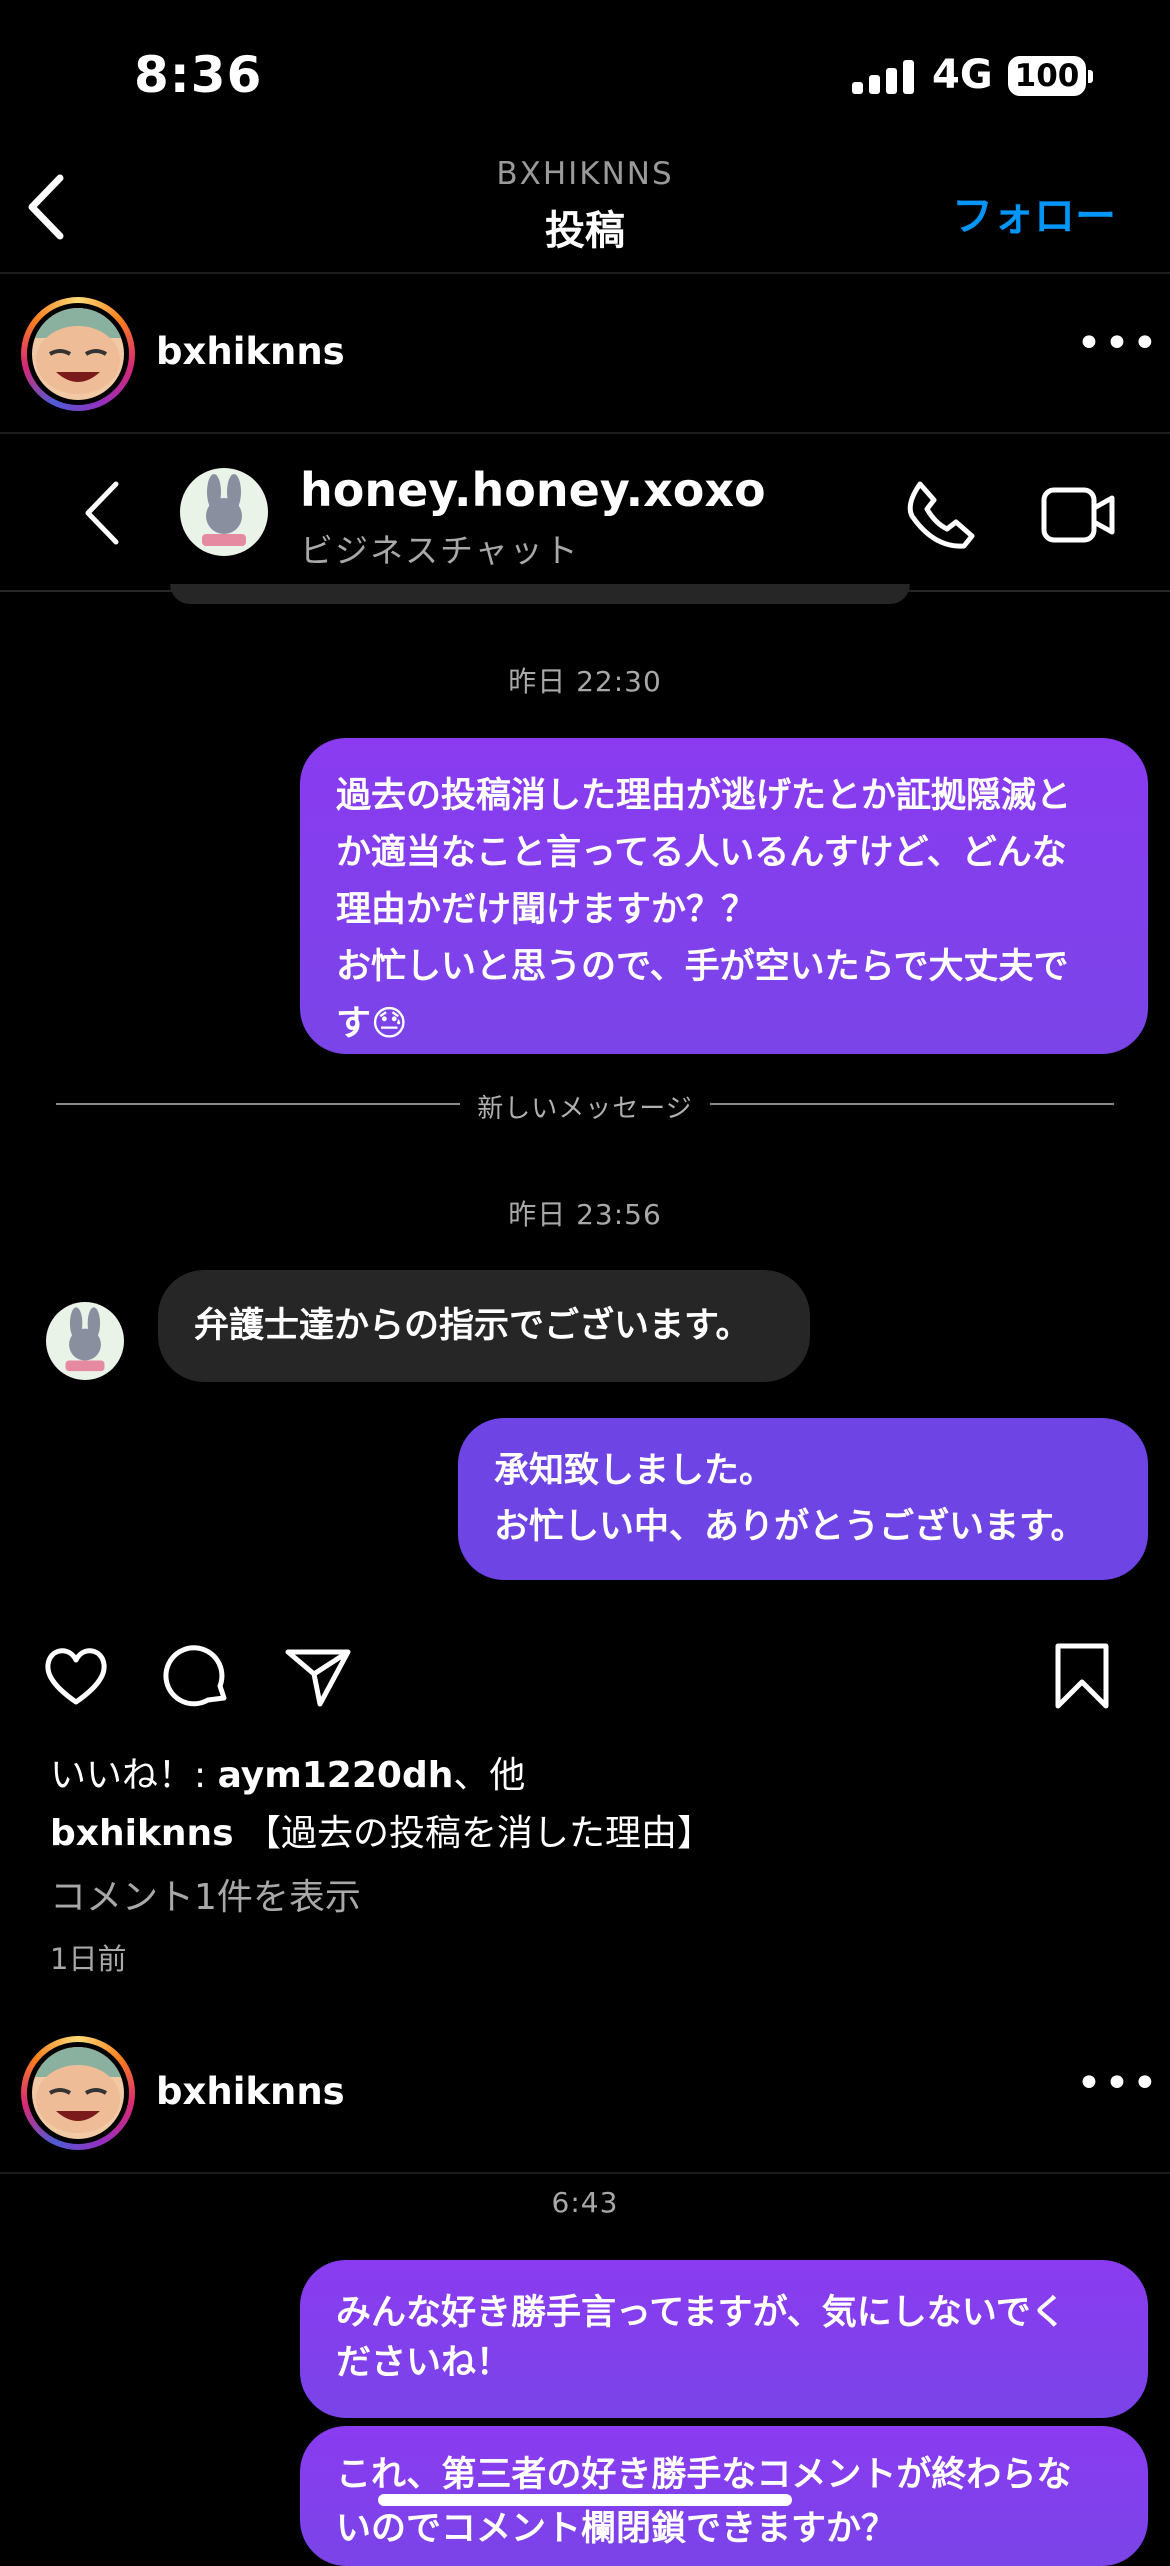  What do you see at coordinates (88, 1959) in the screenshot?
I see `post-age: 1日前` at bounding box center [88, 1959].